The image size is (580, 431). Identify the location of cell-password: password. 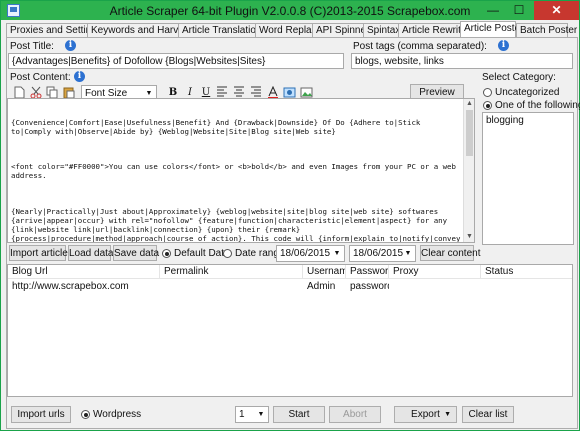
(369, 286).